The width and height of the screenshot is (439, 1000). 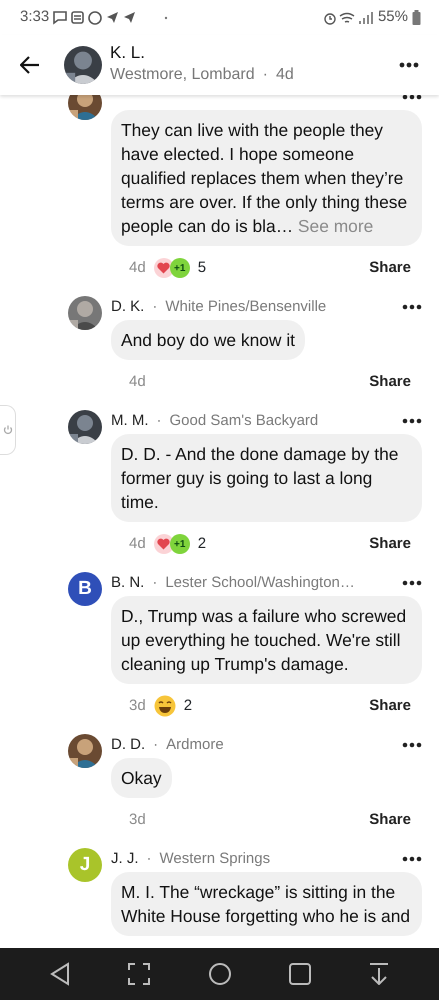 I want to click on battery-percent: 55%, so click(x=393, y=17).